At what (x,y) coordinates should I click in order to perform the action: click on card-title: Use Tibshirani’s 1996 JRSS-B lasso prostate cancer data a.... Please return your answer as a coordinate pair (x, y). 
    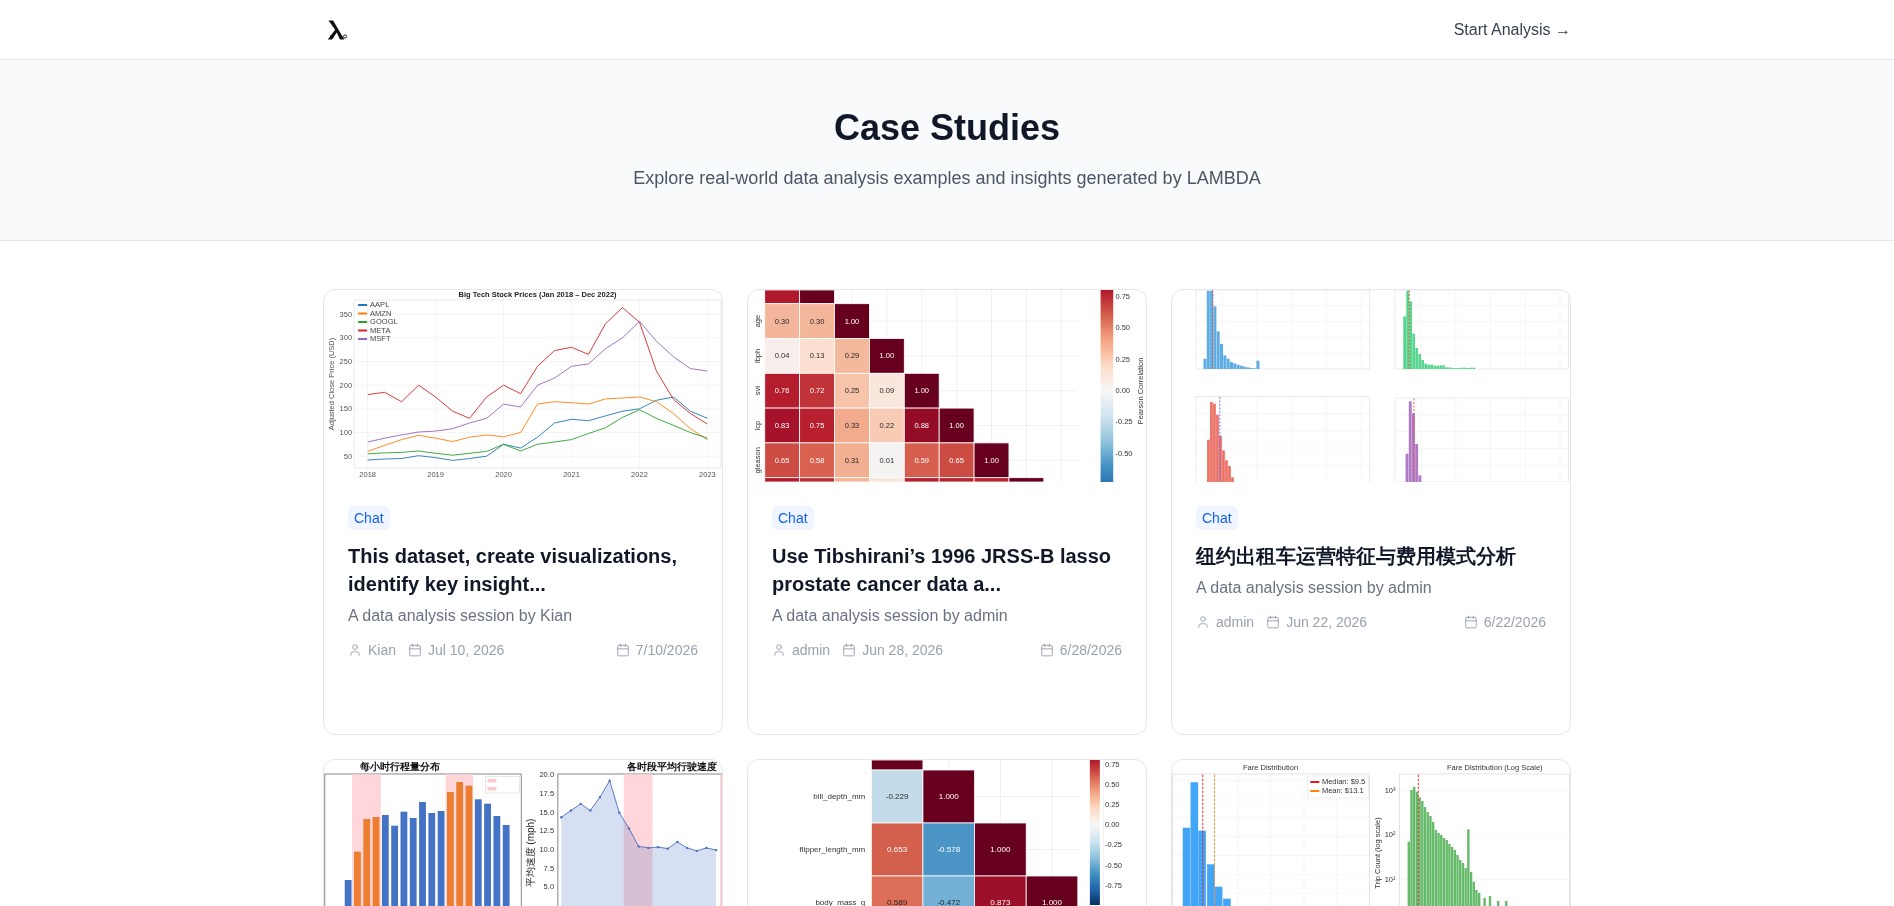
    Looking at the image, I should click on (947, 570).